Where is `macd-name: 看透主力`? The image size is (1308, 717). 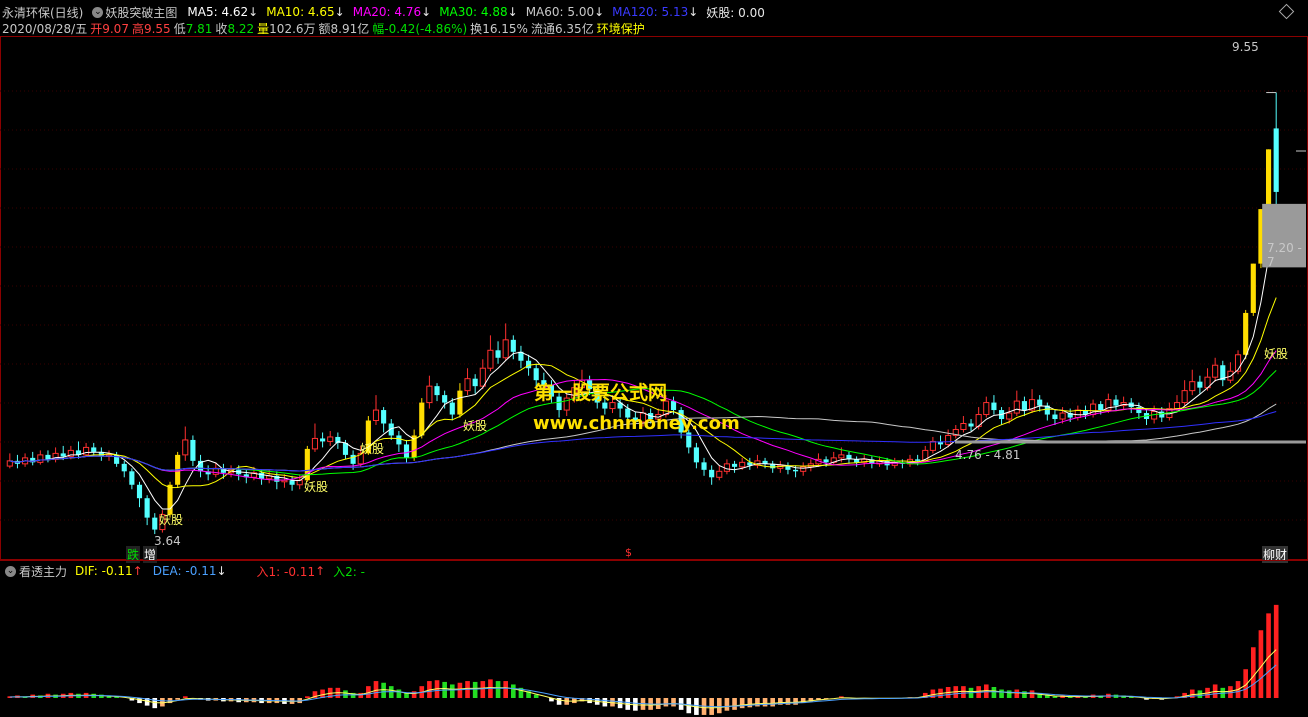 macd-name: 看透主力 is located at coordinates (43, 571).